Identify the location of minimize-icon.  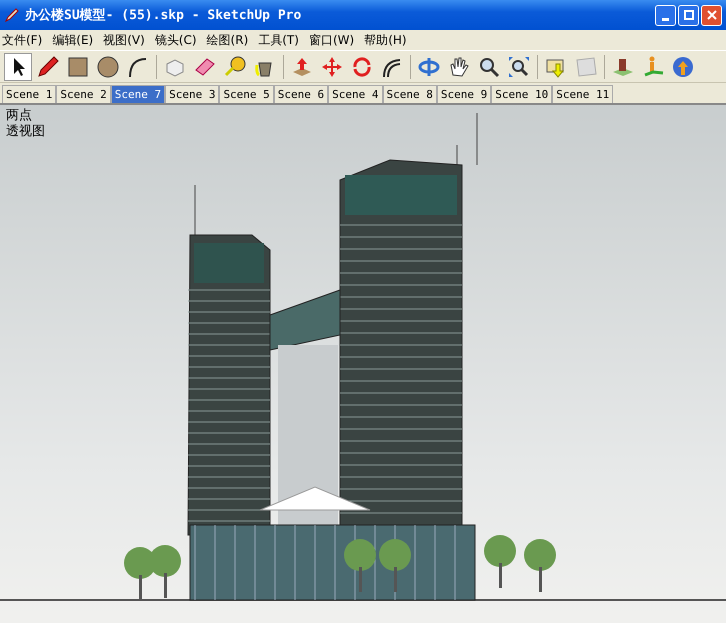
(665, 19).